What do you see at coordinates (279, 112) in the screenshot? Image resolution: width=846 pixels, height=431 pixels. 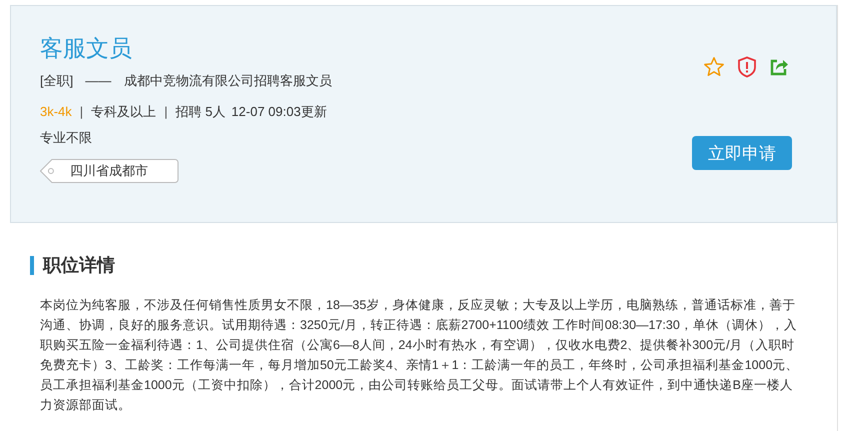 I see `job-info: 12-07 09:03更新` at bounding box center [279, 112].